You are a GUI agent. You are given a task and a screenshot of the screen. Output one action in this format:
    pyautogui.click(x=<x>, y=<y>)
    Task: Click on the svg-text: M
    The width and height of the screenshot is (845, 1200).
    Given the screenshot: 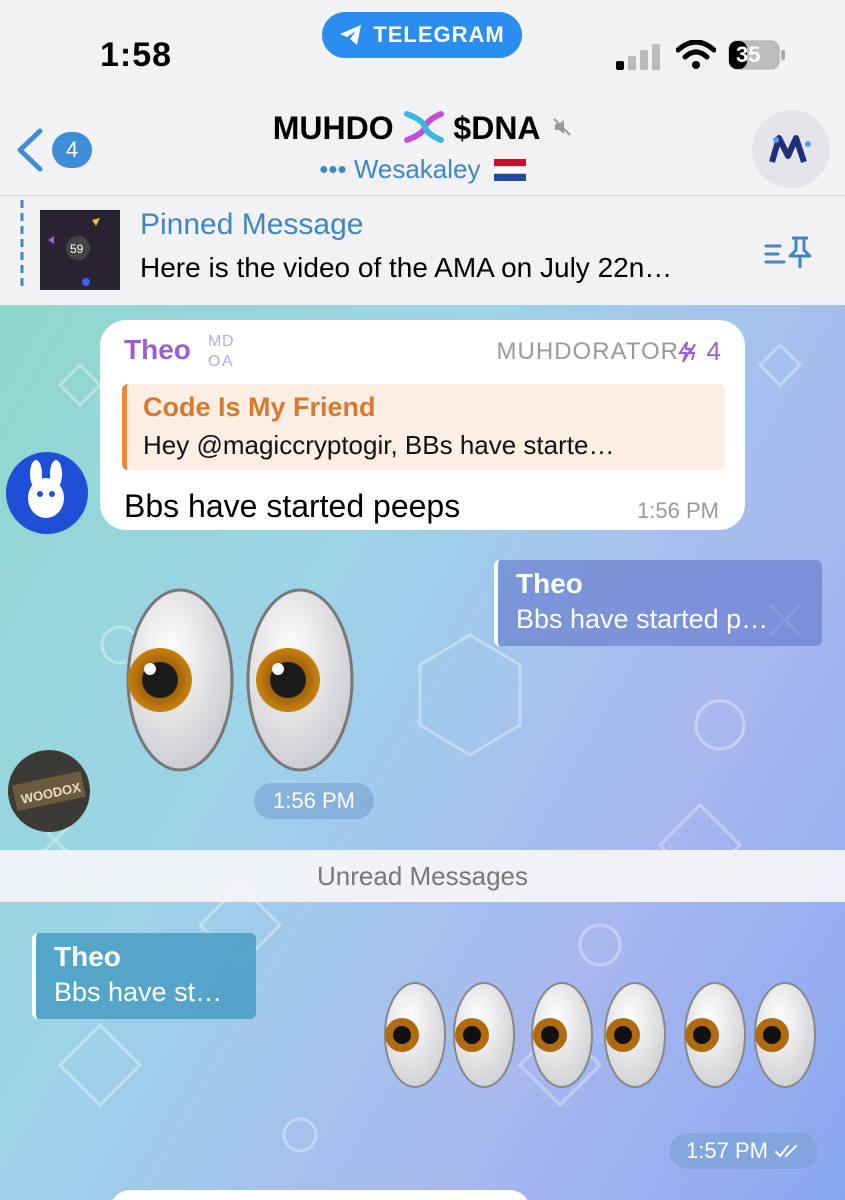 What is the action you would take?
    pyautogui.click(x=214, y=341)
    